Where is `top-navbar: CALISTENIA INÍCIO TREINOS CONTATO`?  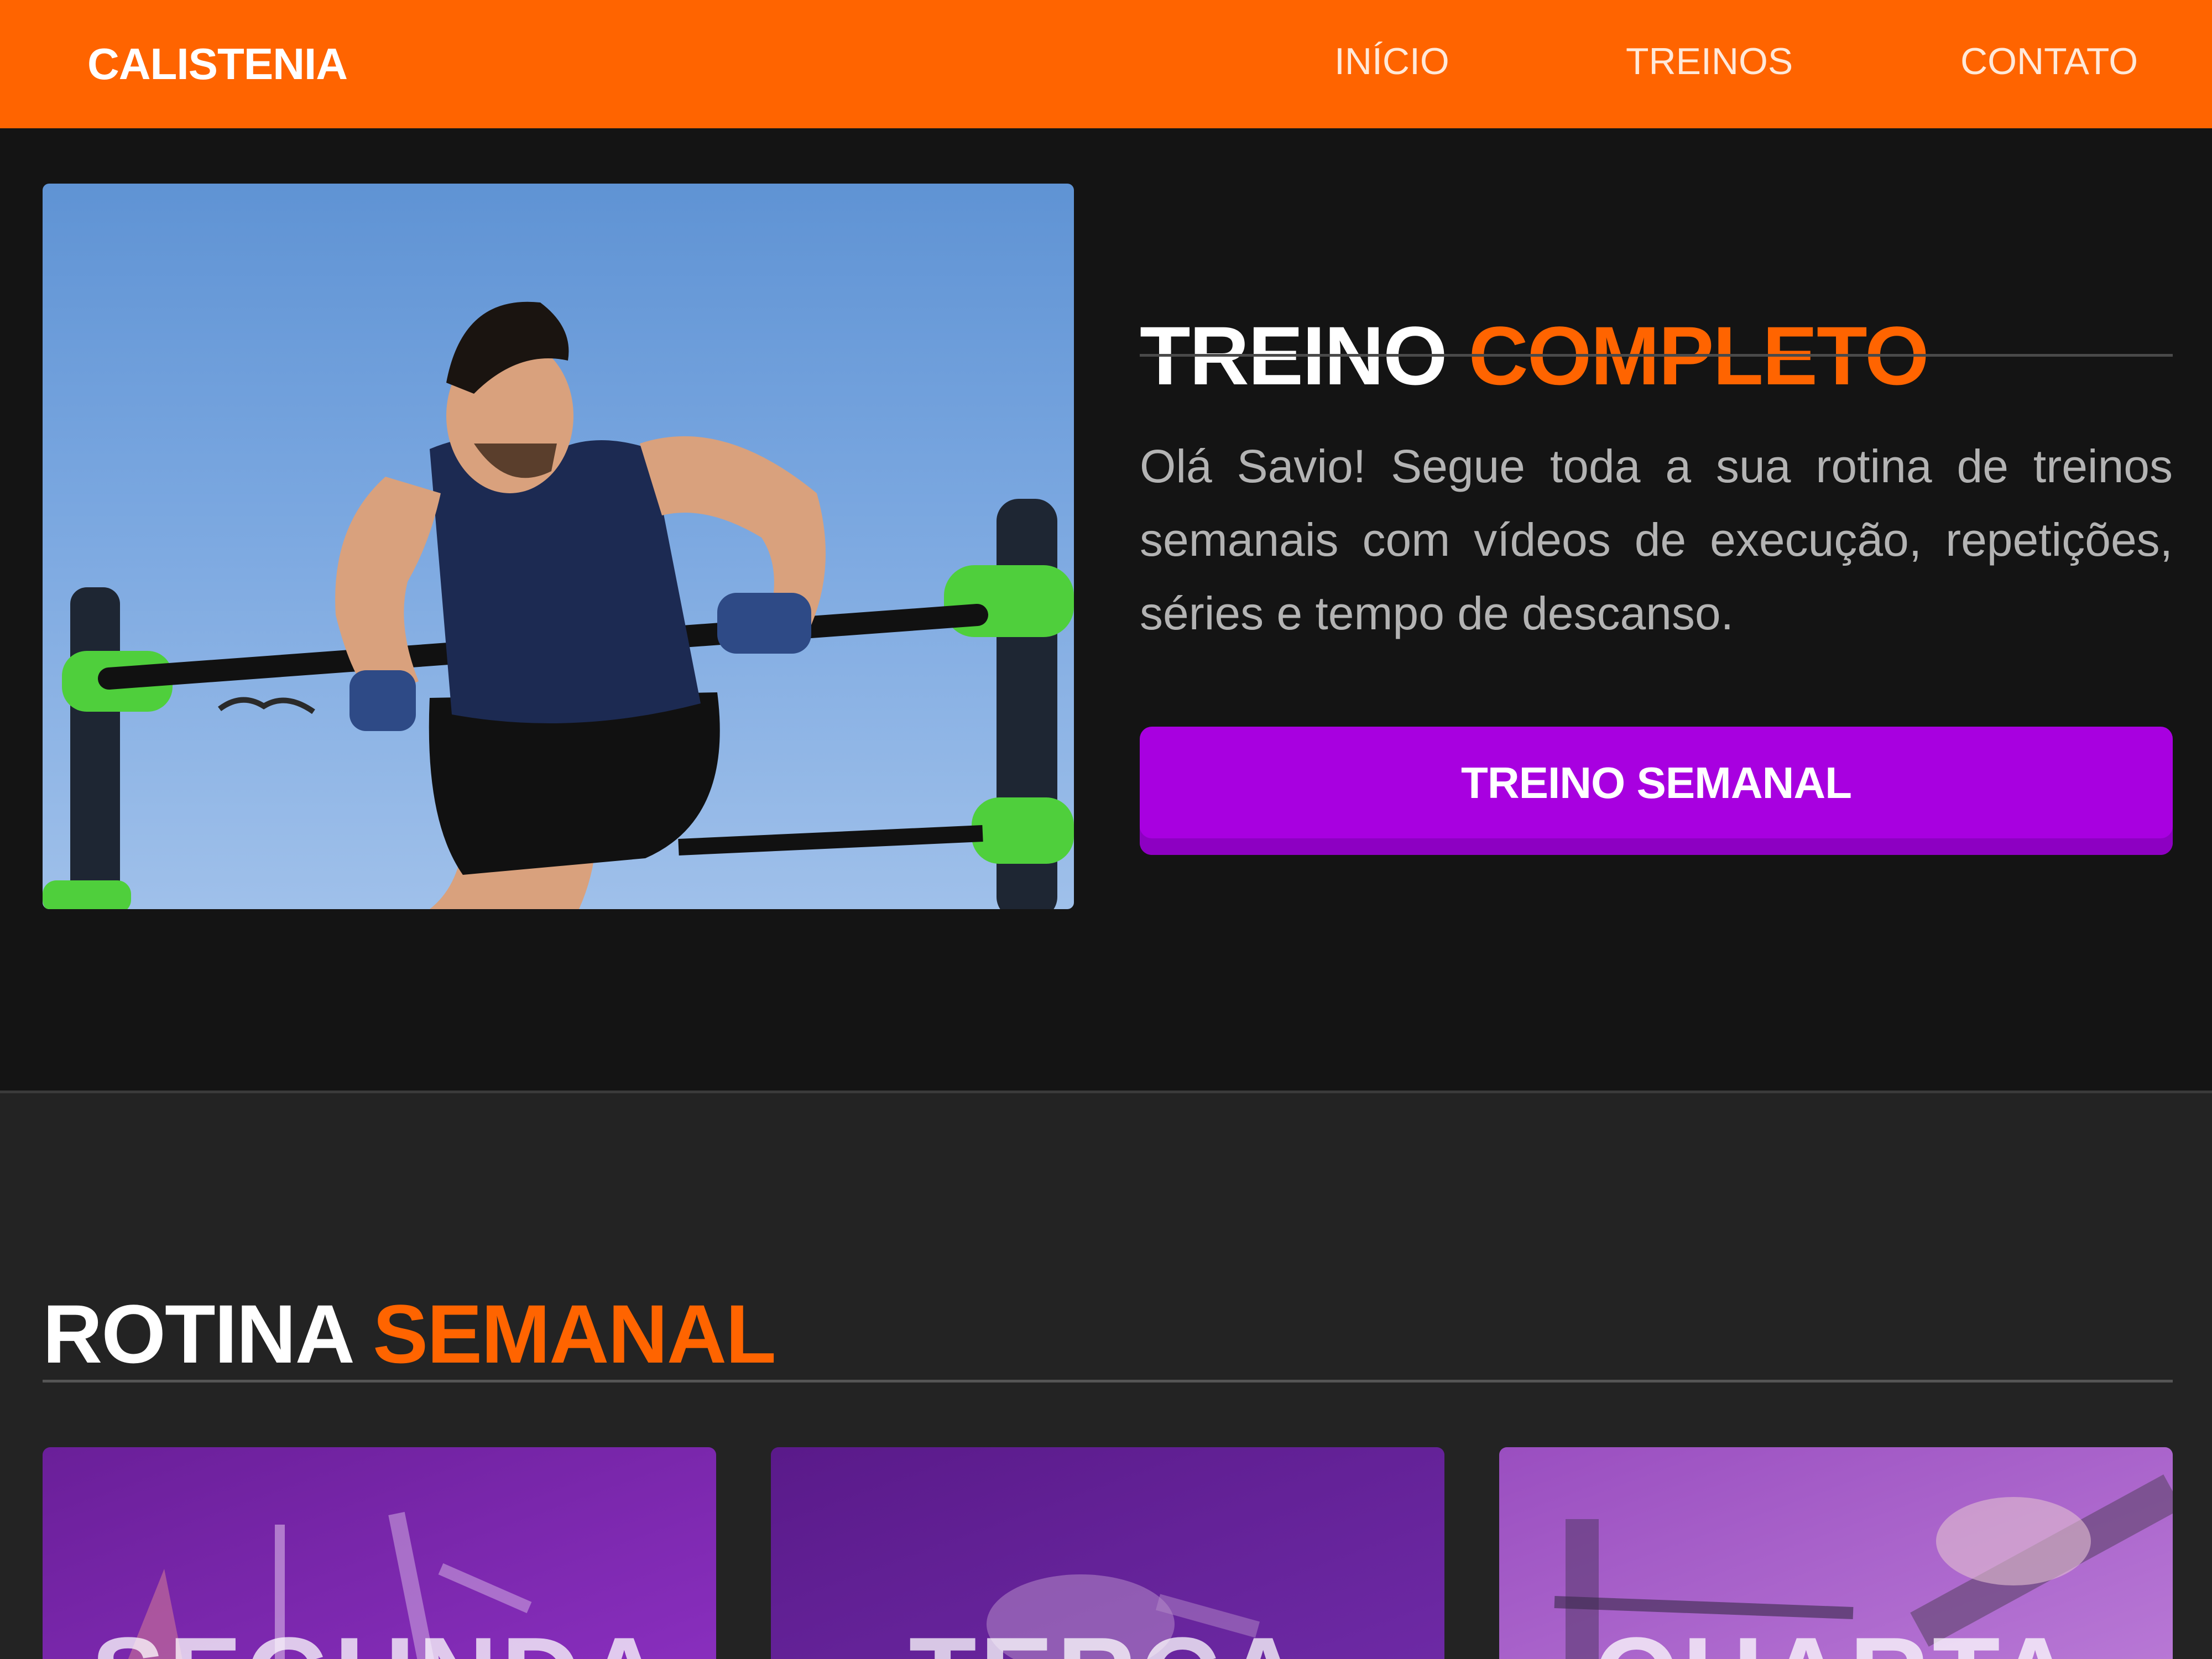 top-navbar: CALISTENIA INÍCIO TREINOS CONTATO is located at coordinates (1106, 64).